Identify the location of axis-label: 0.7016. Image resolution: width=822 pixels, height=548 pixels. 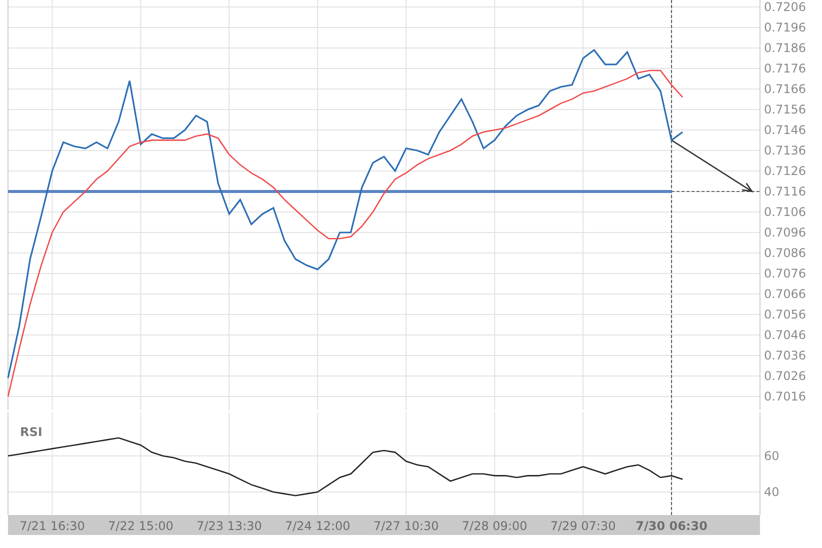
(785, 396).